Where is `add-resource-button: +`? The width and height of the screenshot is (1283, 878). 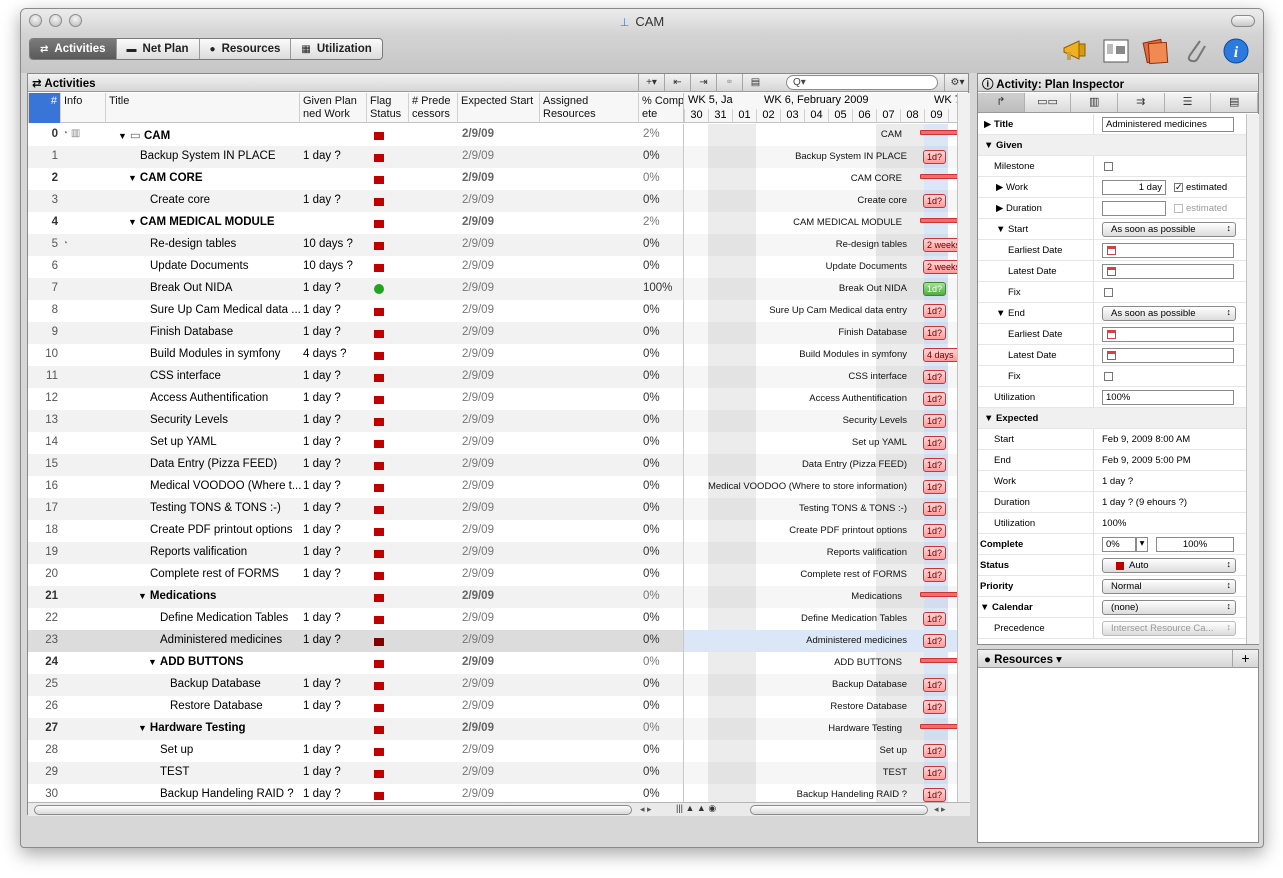 add-resource-button: + is located at coordinates (1245, 659).